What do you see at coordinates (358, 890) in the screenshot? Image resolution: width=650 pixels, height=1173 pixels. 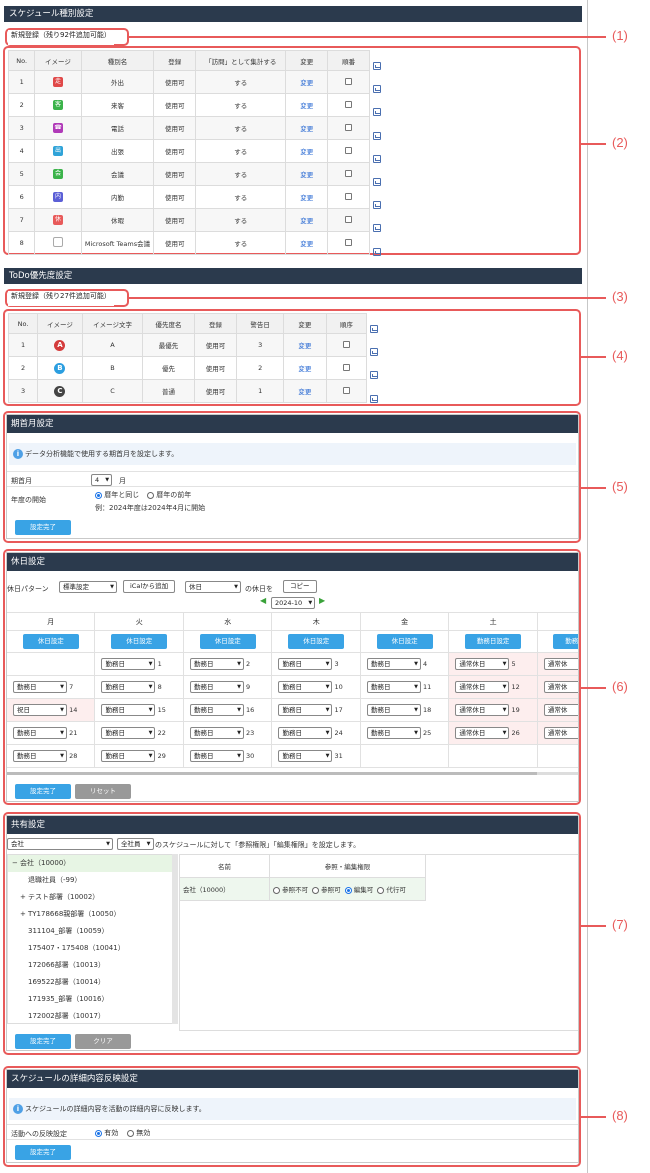 I see `perm-option: 編集可` at bounding box center [358, 890].